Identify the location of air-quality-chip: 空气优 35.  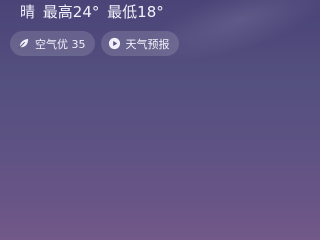
(52, 43).